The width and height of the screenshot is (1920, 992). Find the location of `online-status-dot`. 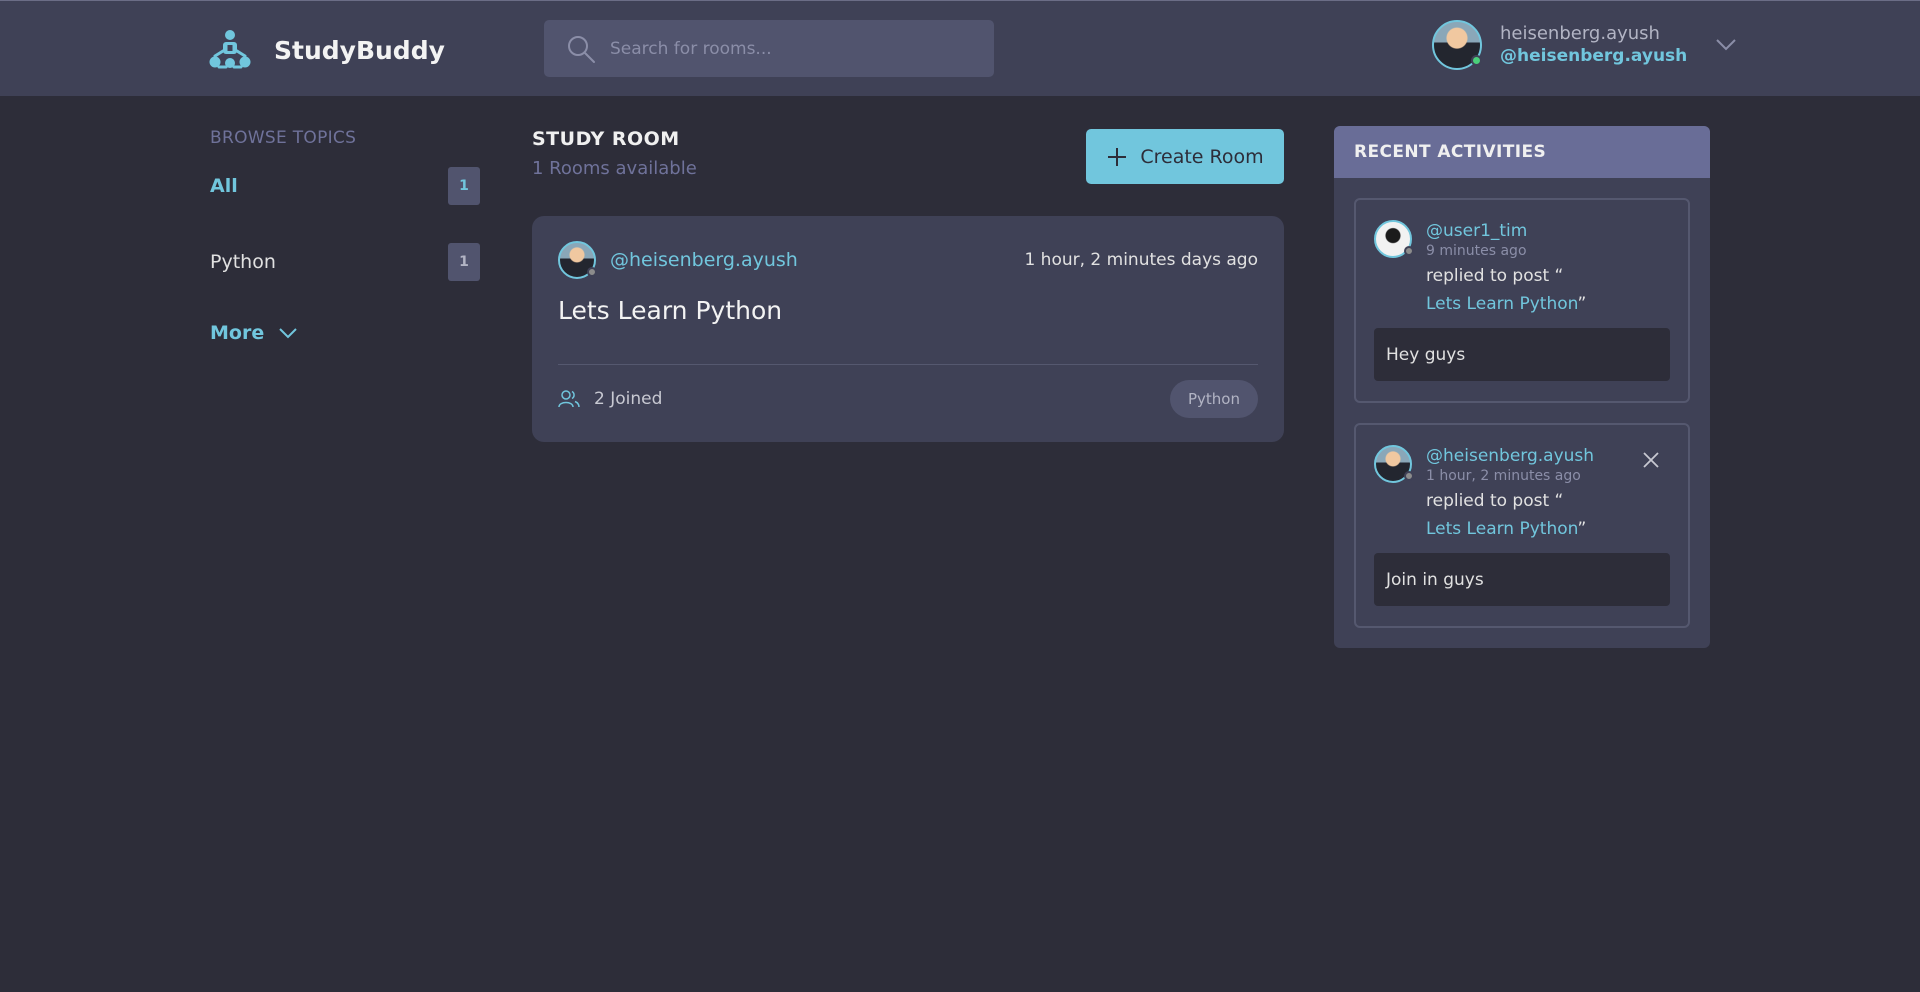

online-status-dot is located at coordinates (1476, 60).